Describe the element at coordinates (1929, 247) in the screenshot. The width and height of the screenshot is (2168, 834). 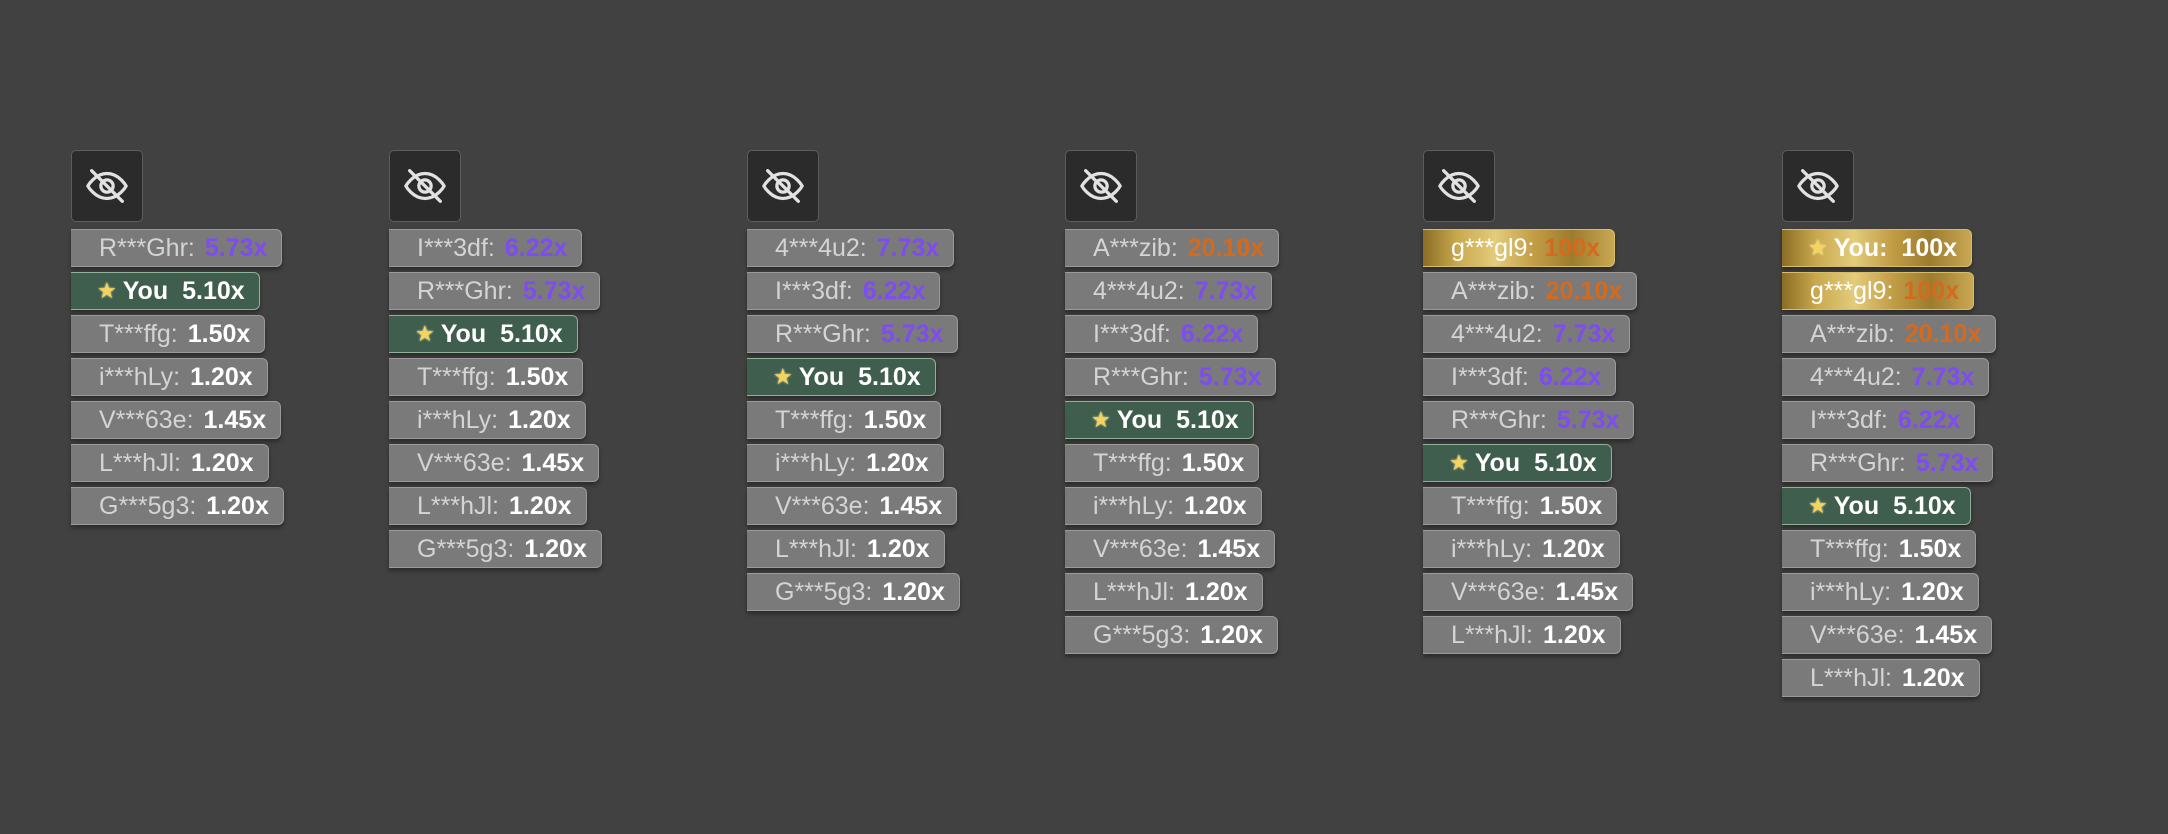
I see `multiplier-value: 100x` at that location.